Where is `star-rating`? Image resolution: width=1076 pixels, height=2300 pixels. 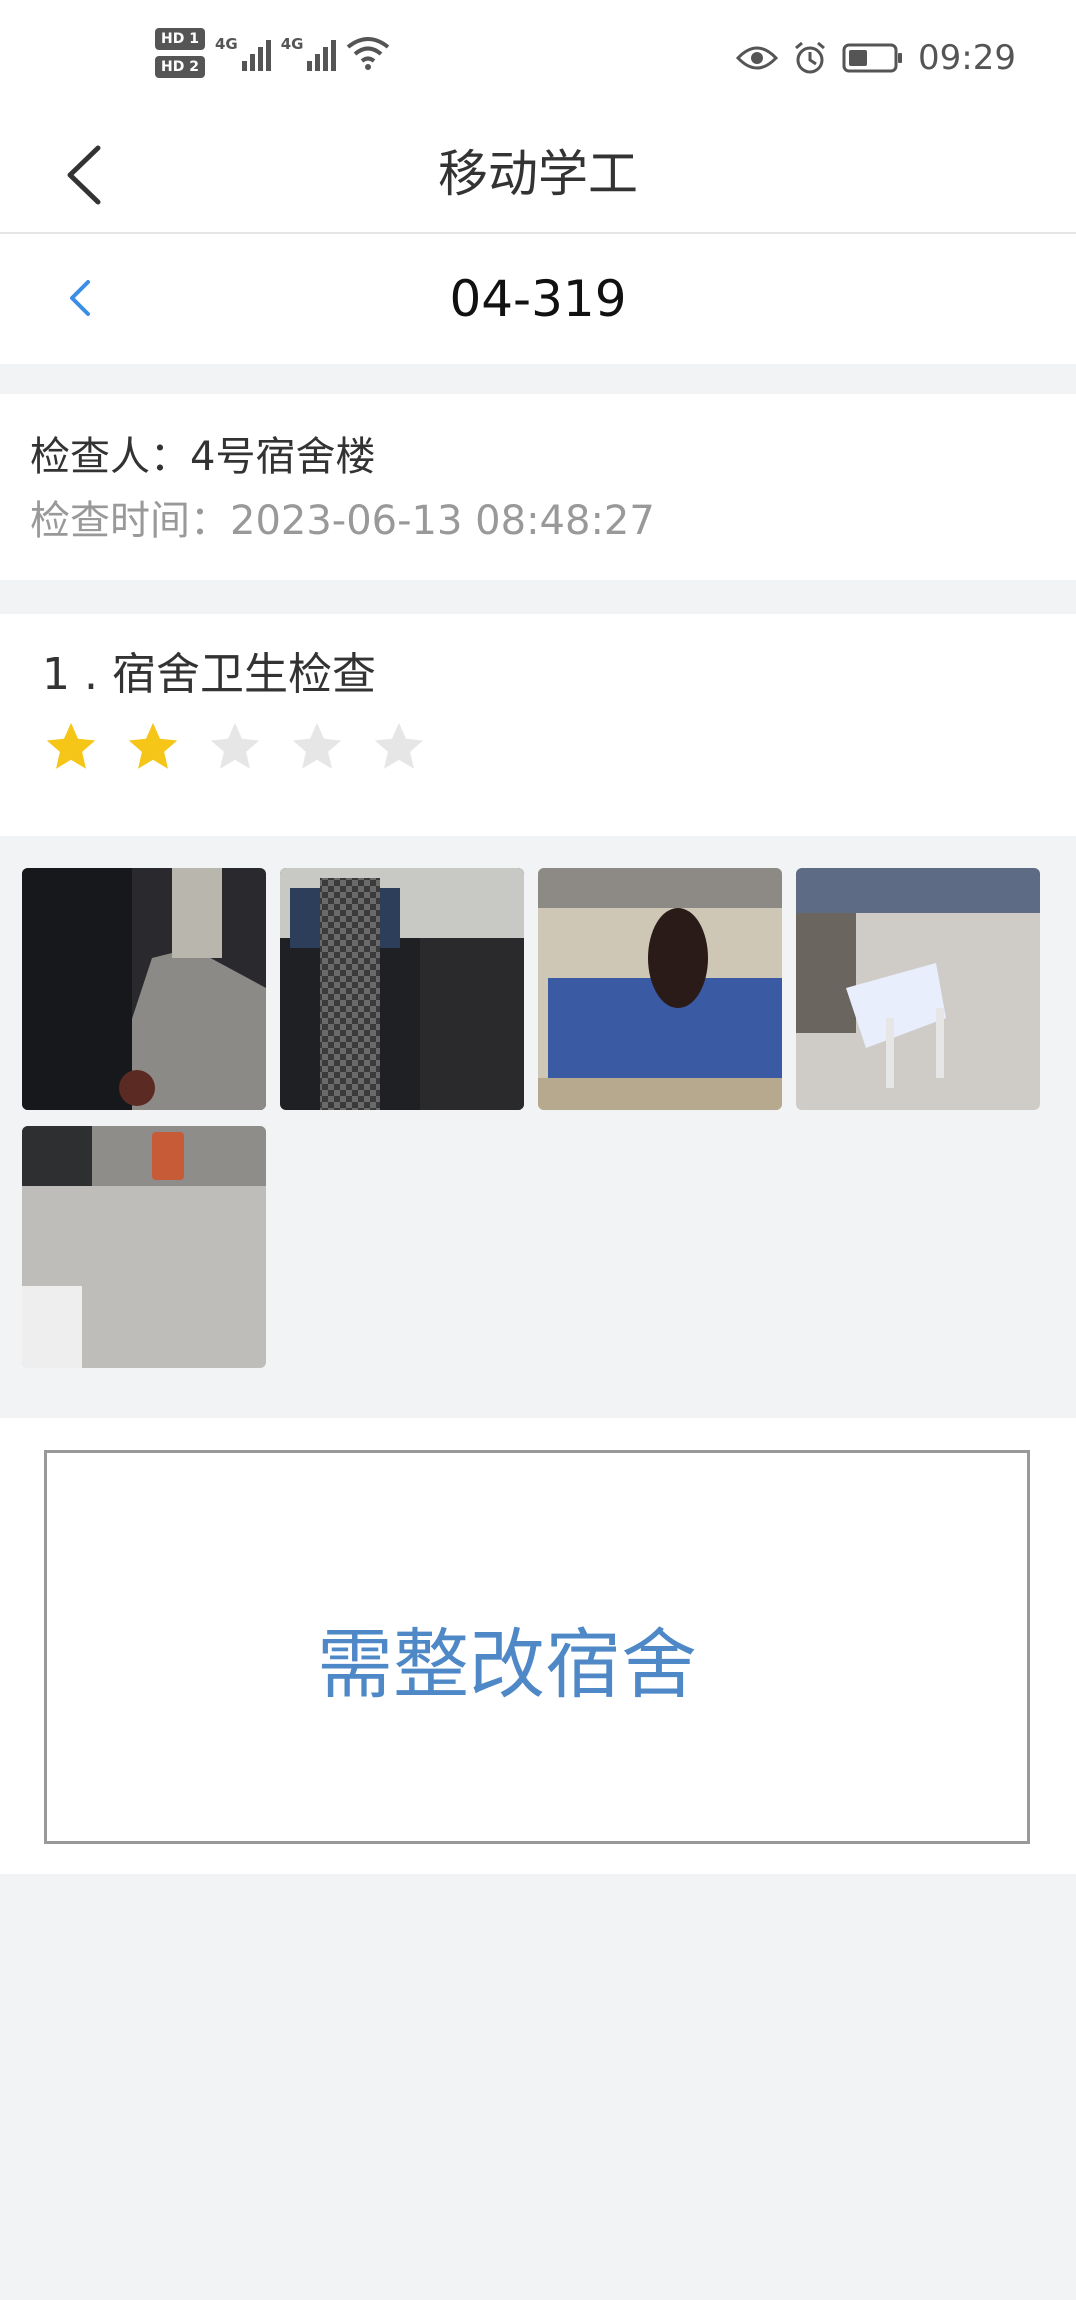 star-rating is located at coordinates (235, 747).